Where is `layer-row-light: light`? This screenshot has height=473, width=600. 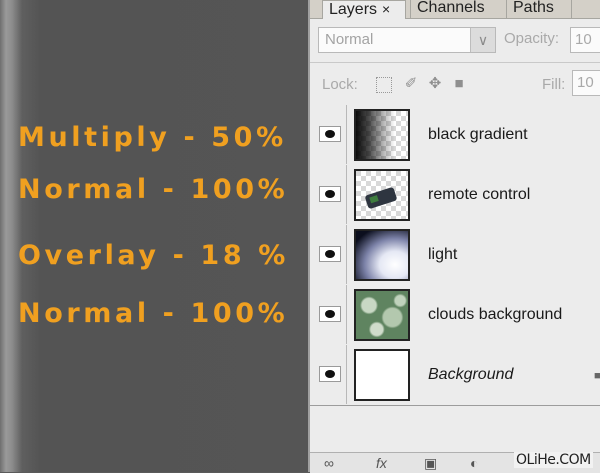
layer-row-light: light is located at coordinates (455, 255).